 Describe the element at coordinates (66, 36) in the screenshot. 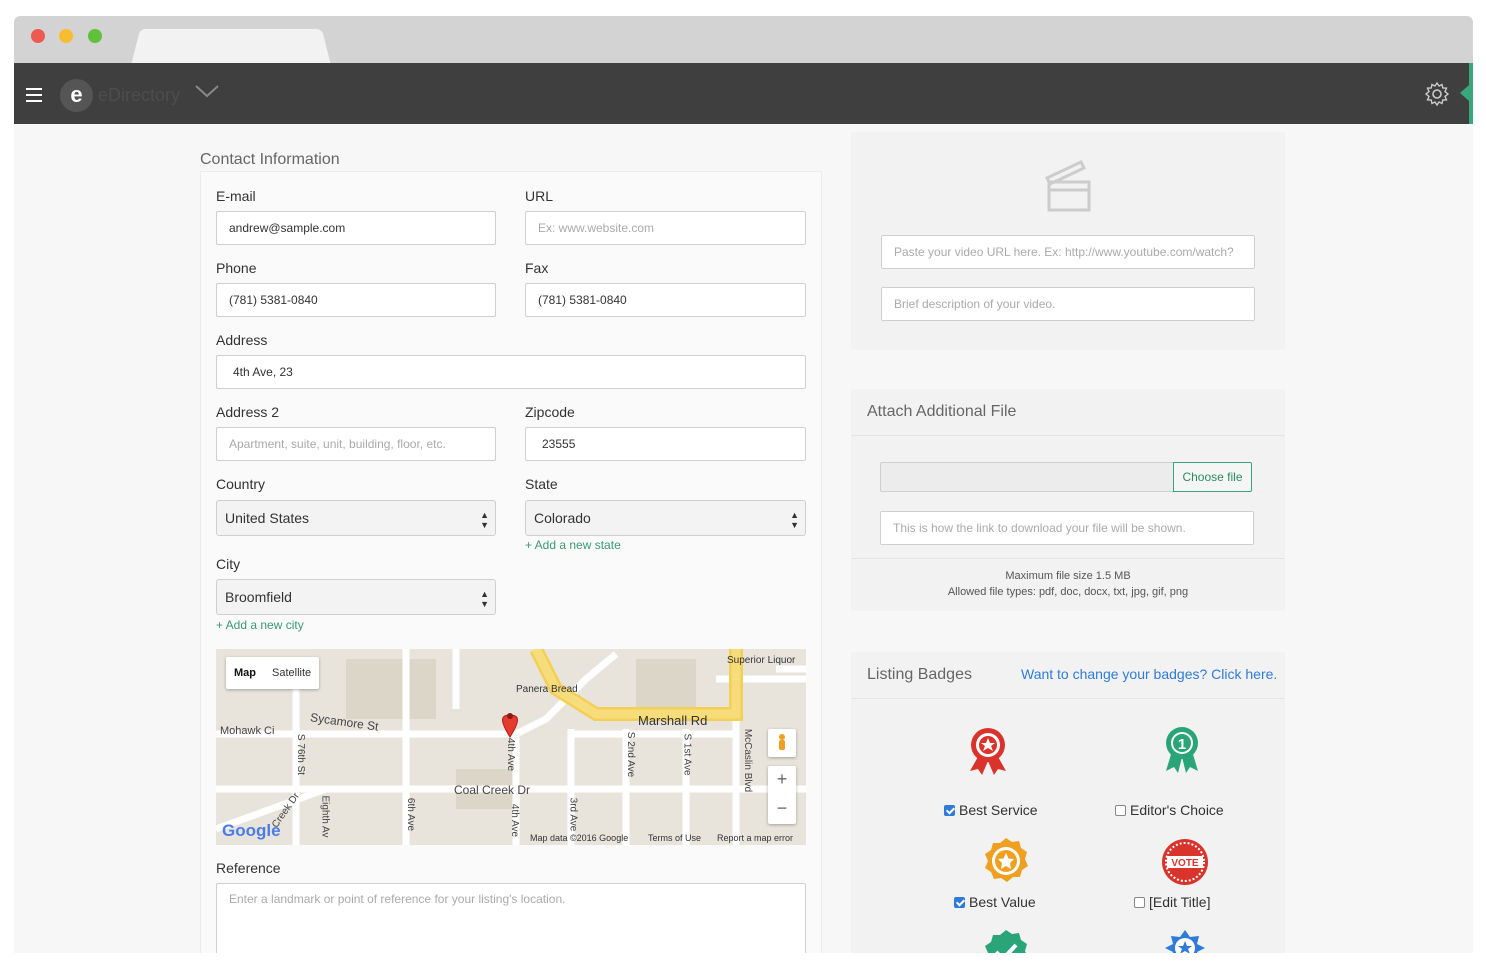

I see `minimize-window-button` at that location.